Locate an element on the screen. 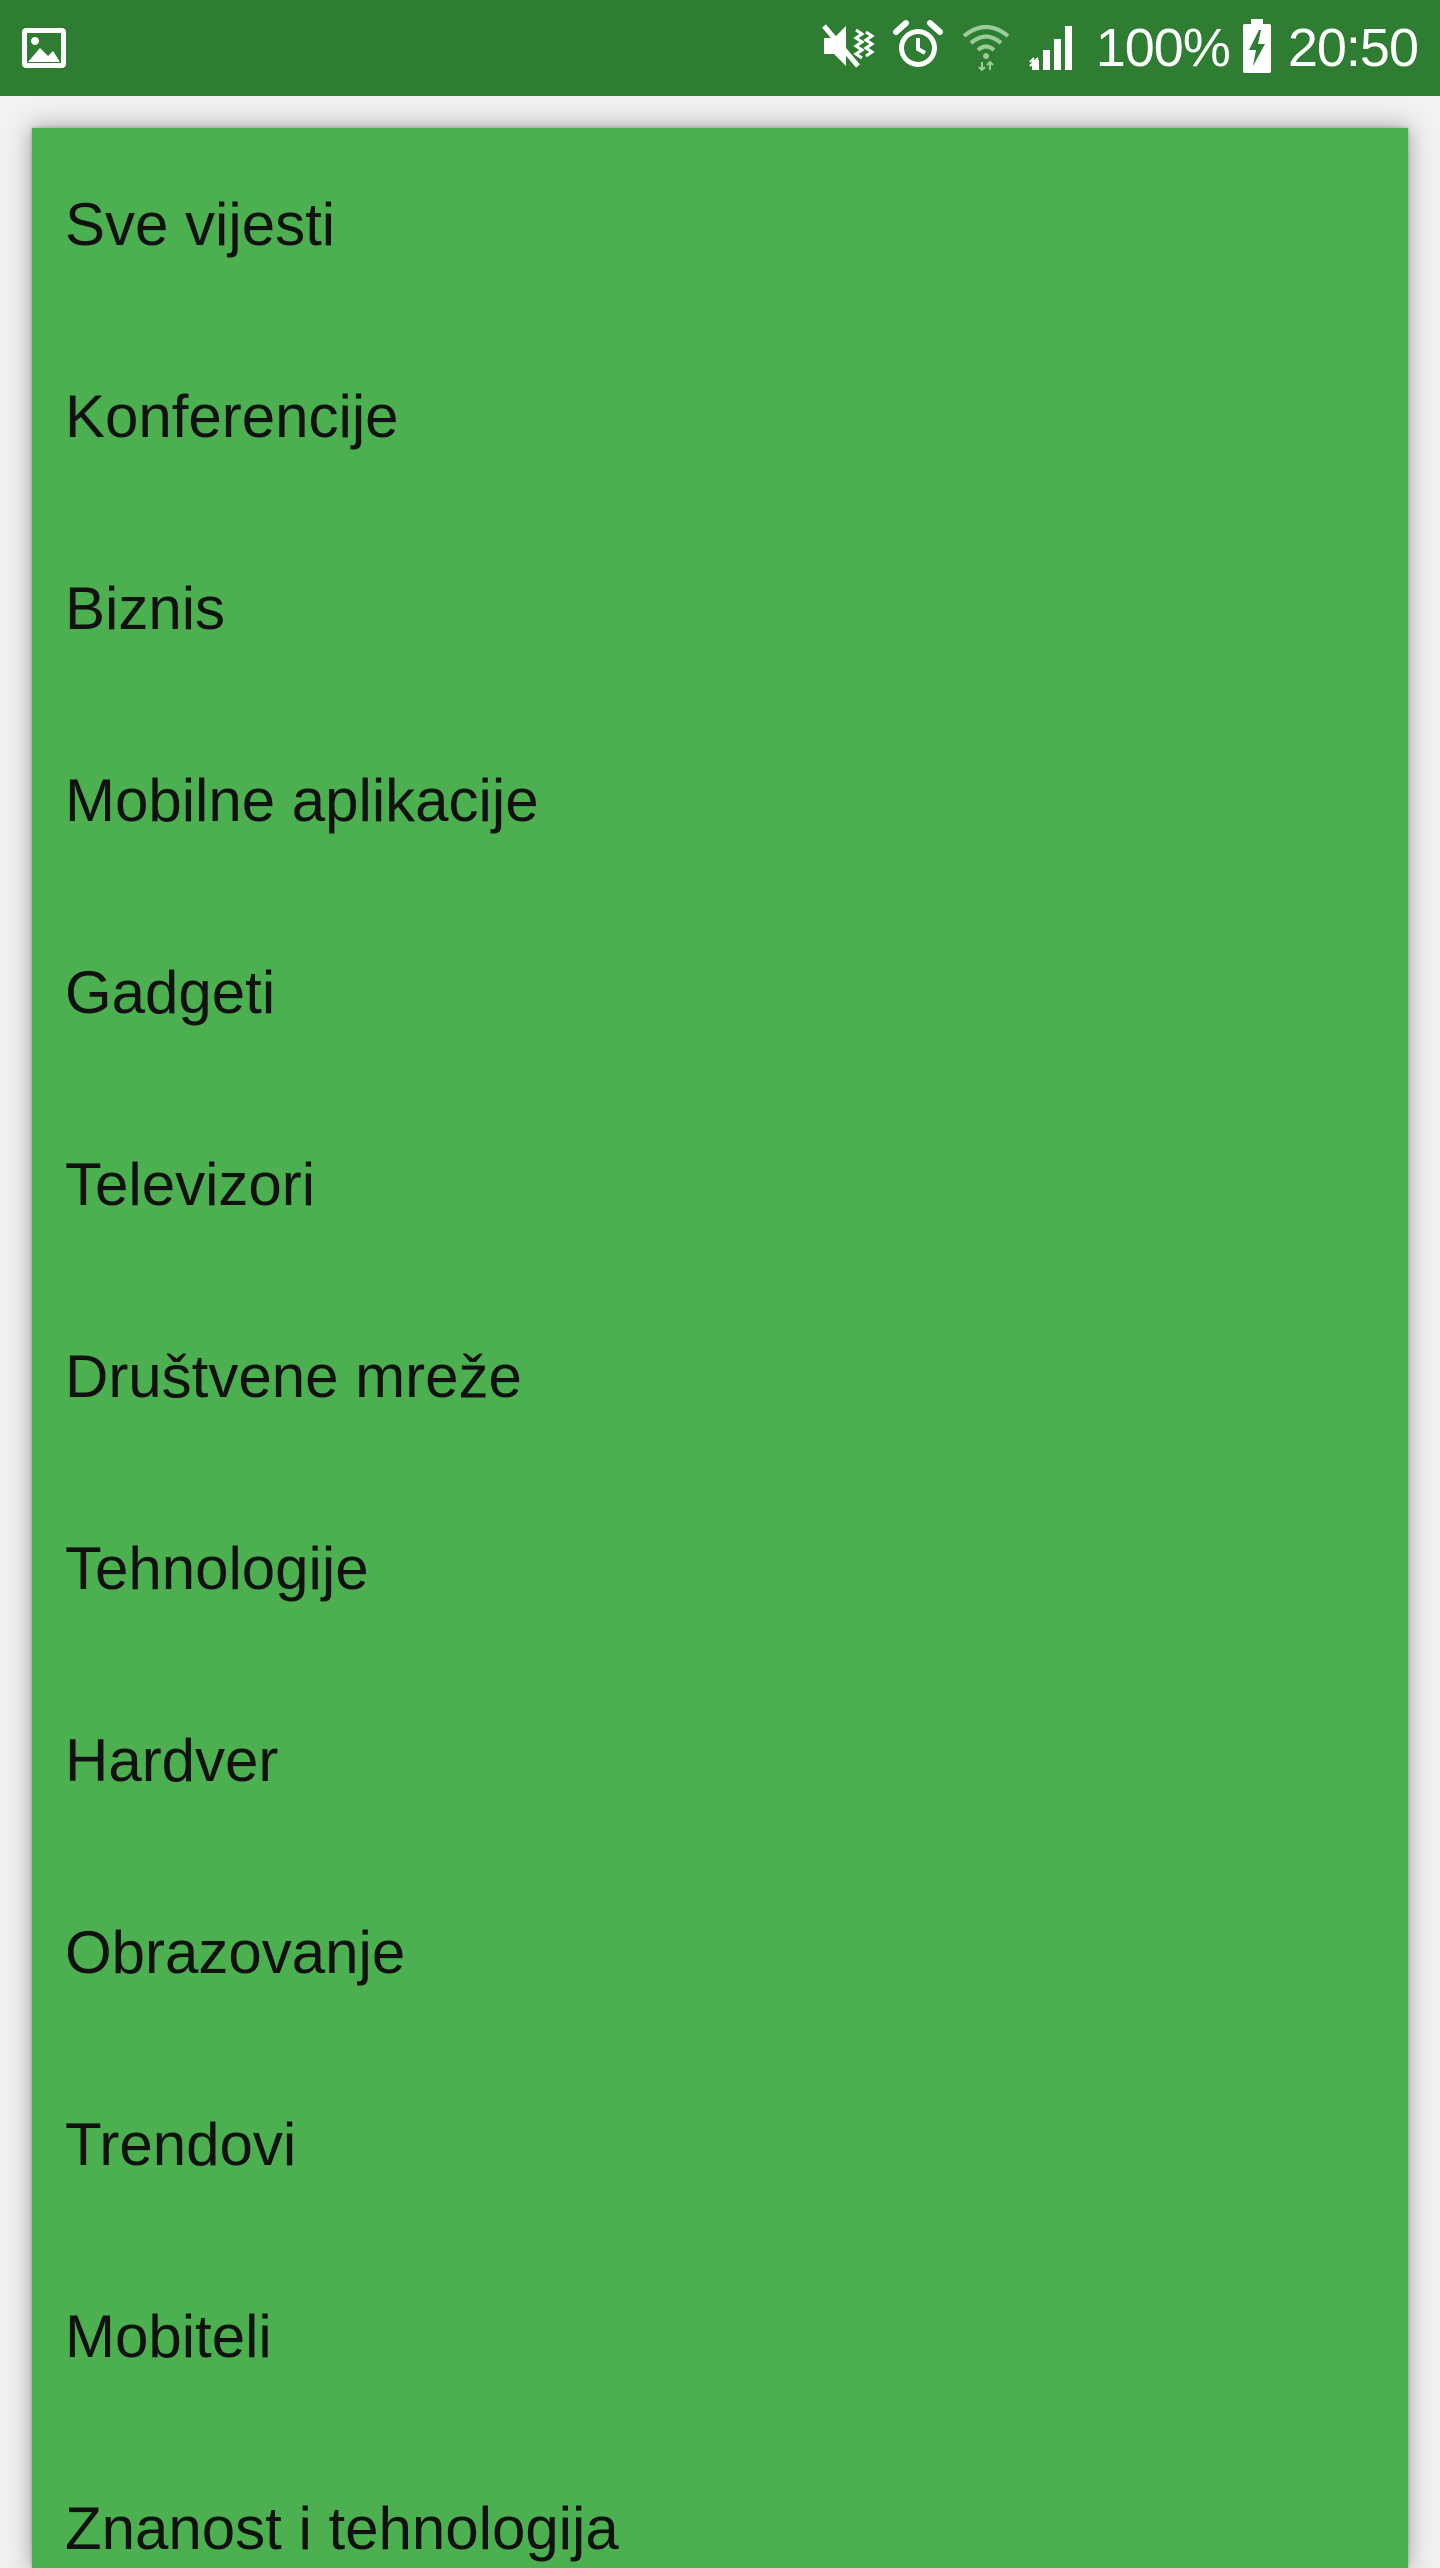 The height and width of the screenshot is (2568, 1440). wifi-icon is located at coordinates (986, 48).